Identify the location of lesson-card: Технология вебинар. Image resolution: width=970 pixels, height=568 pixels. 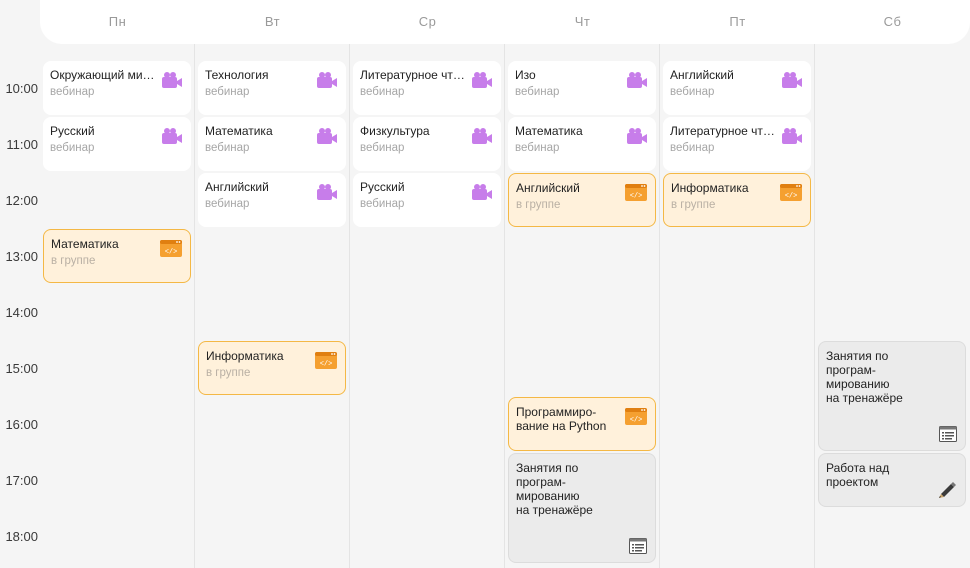
(272, 88).